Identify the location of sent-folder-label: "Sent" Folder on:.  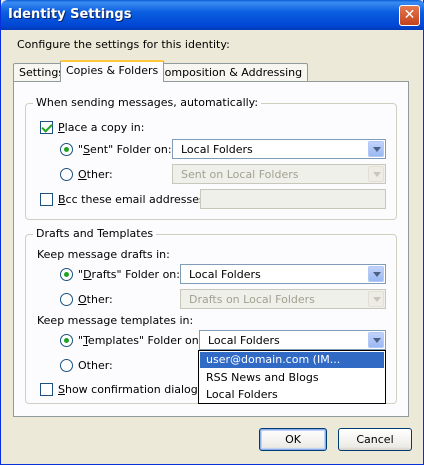
(125, 149).